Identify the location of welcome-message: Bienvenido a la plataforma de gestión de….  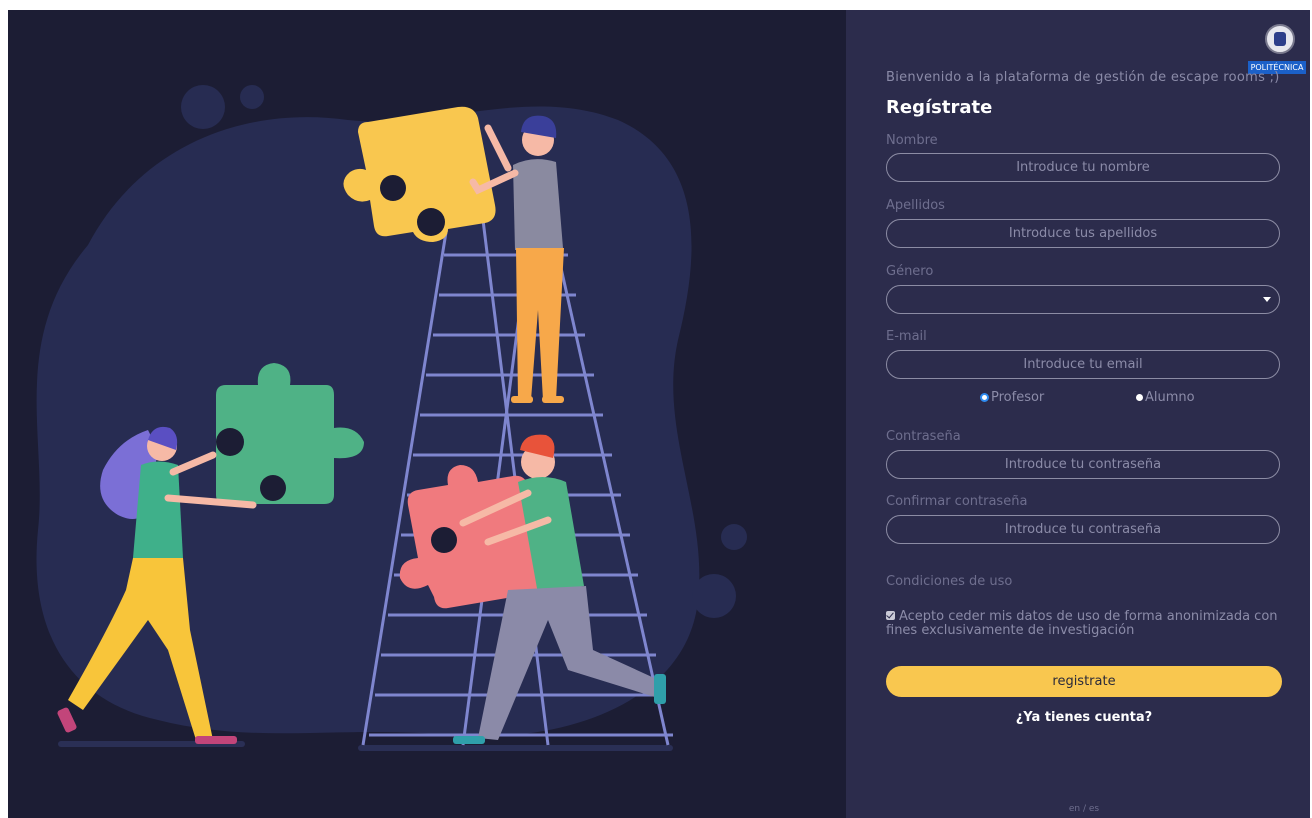
(1083, 77).